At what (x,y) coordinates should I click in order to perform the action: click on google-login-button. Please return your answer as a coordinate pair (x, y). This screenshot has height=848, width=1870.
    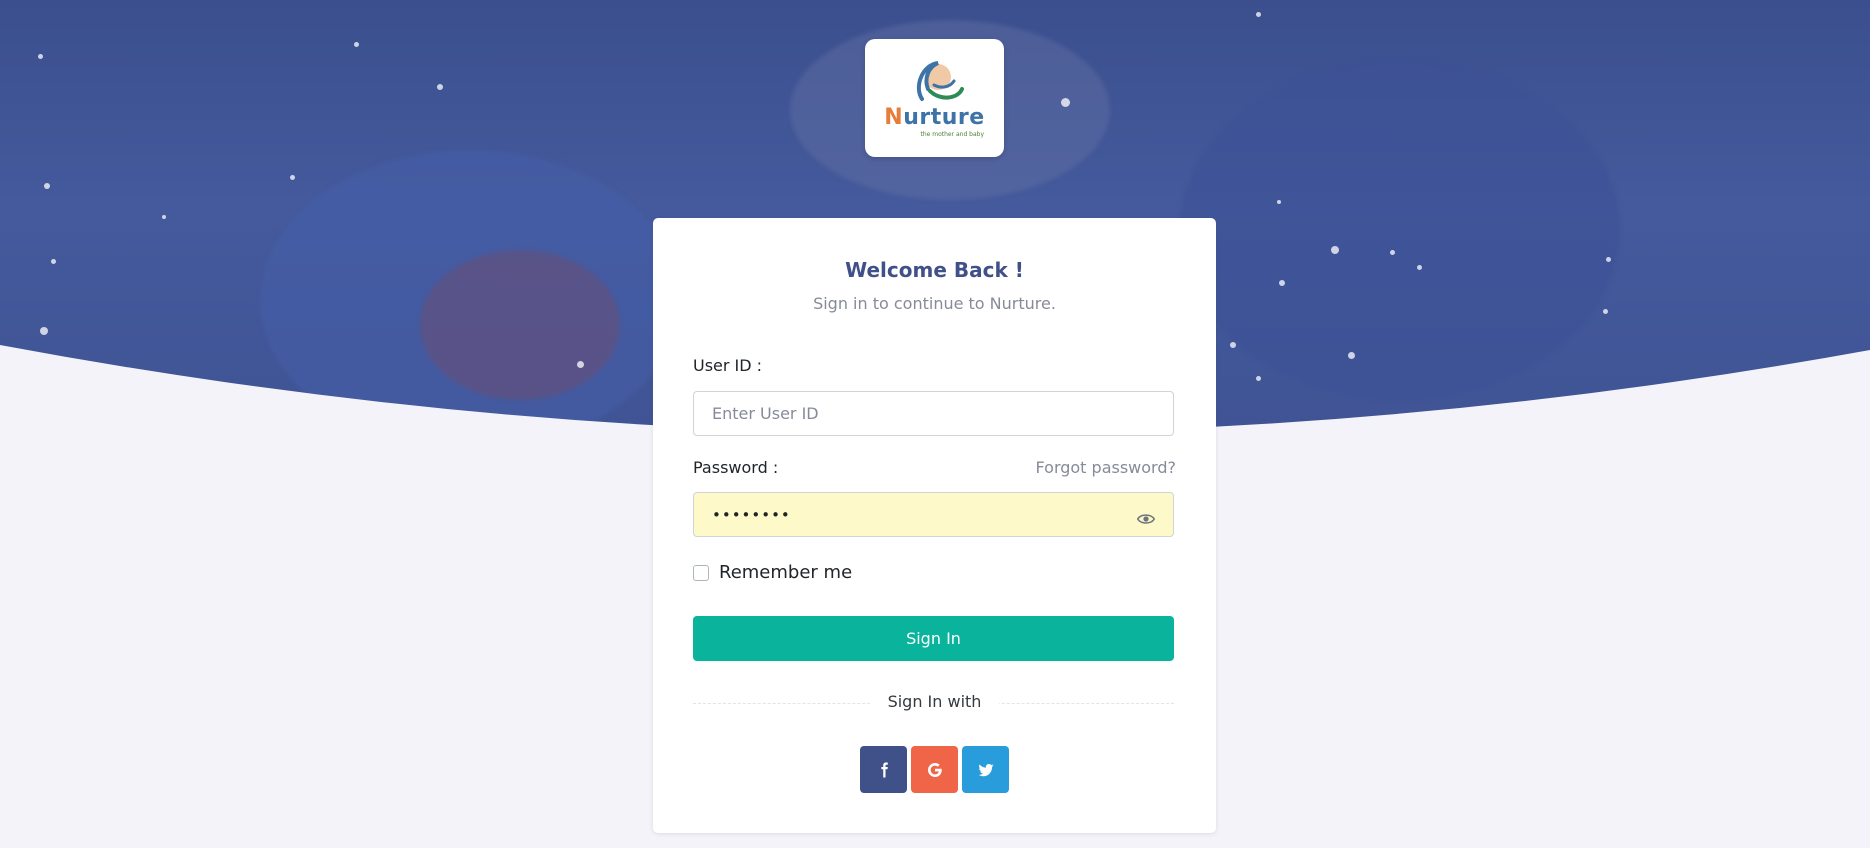
    Looking at the image, I should click on (934, 769).